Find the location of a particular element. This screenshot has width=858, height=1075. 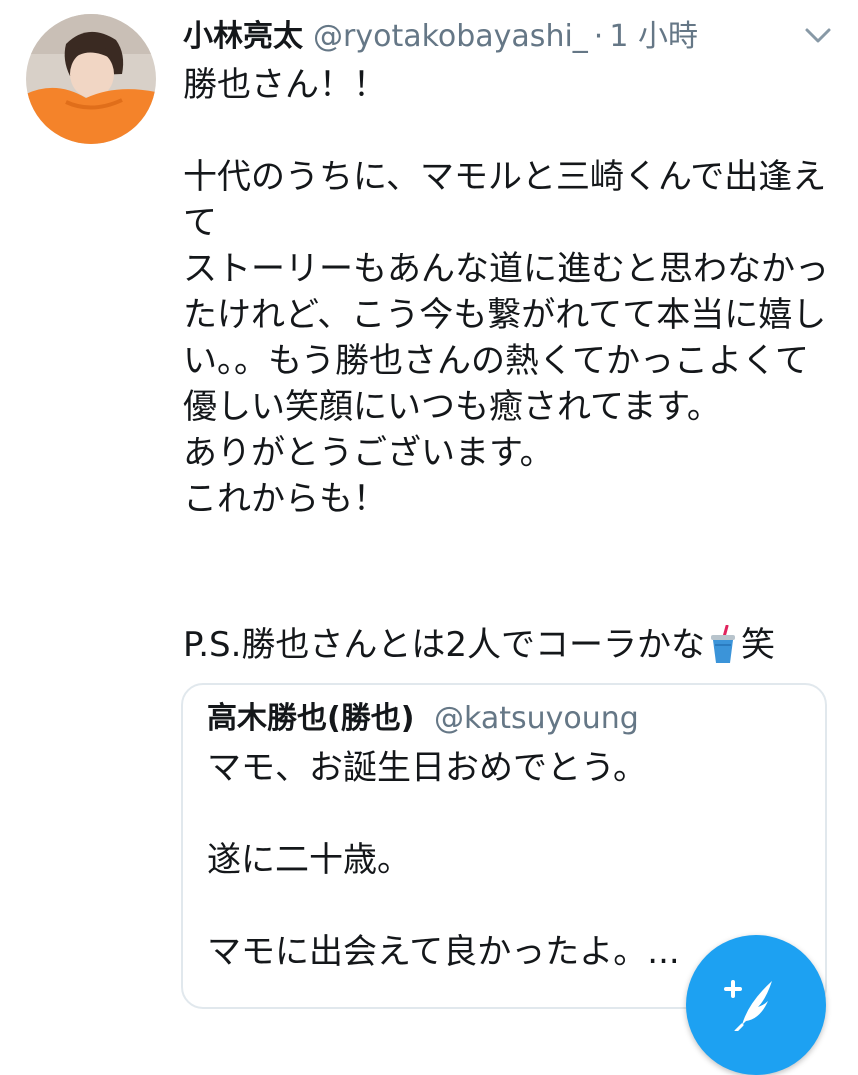

quoted-user-handle: @katsuyoung is located at coordinates (536, 718).